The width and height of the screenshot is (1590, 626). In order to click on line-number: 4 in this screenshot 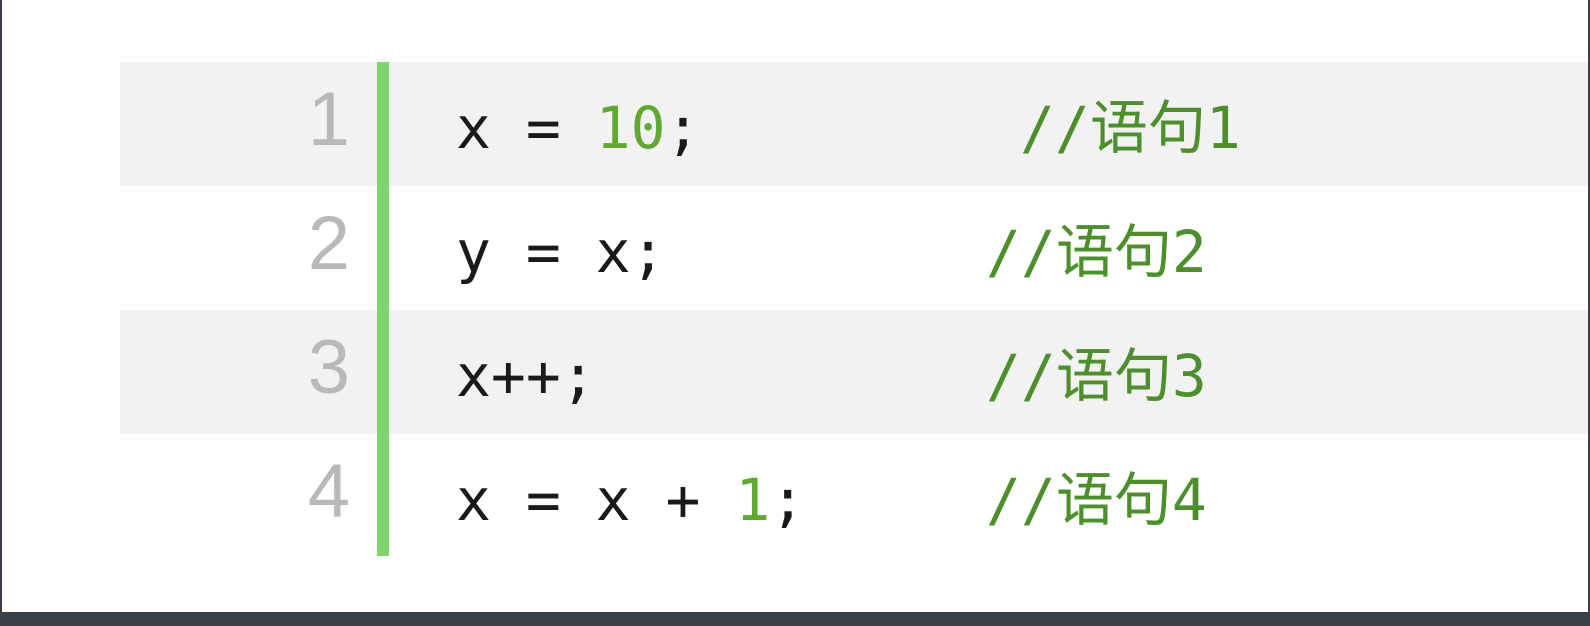, I will do `click(328, 491)`.